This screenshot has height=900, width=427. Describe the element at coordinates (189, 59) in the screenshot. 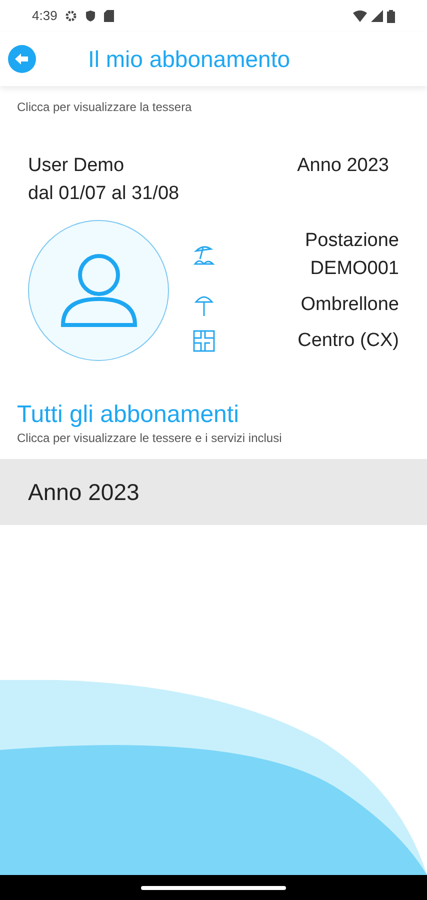

I see `page-title: Il mio abbonamento` at that location.